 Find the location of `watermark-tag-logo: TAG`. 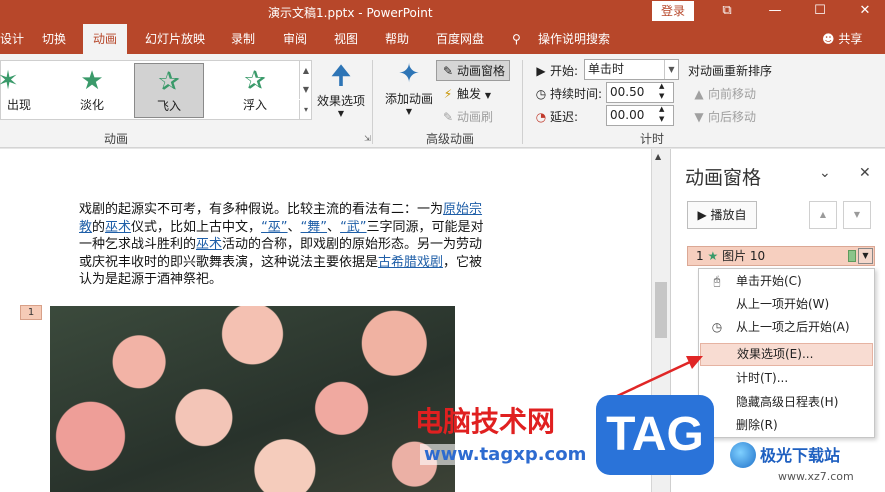

watermark-tag-logo: TAG is located at coordinates (655, 435).